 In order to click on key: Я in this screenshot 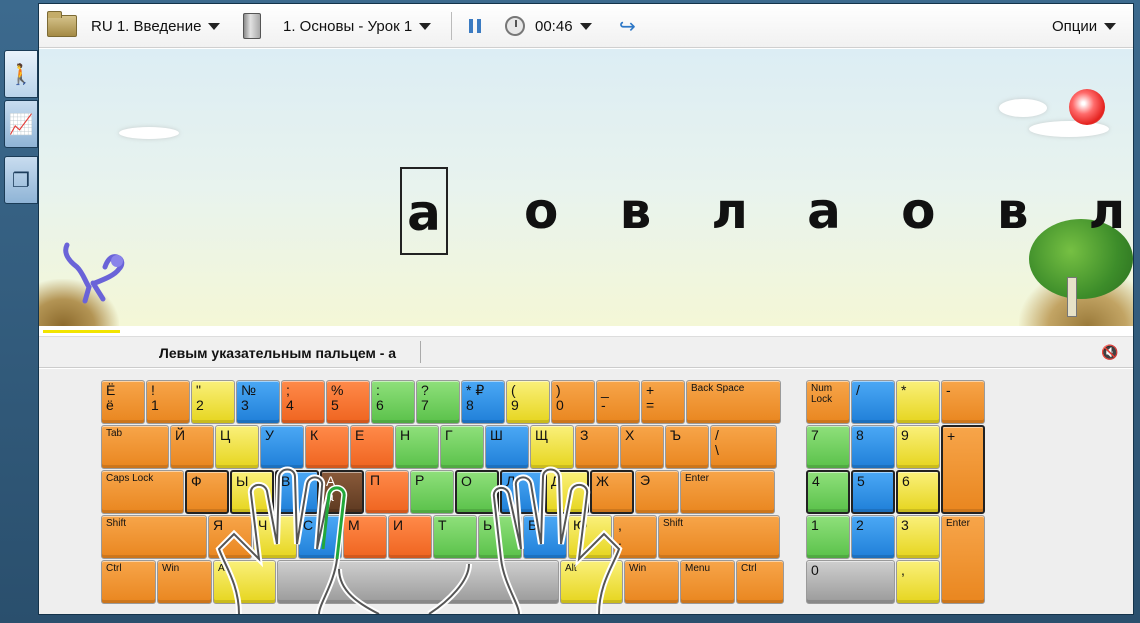, I will do `click(230, 537)`.